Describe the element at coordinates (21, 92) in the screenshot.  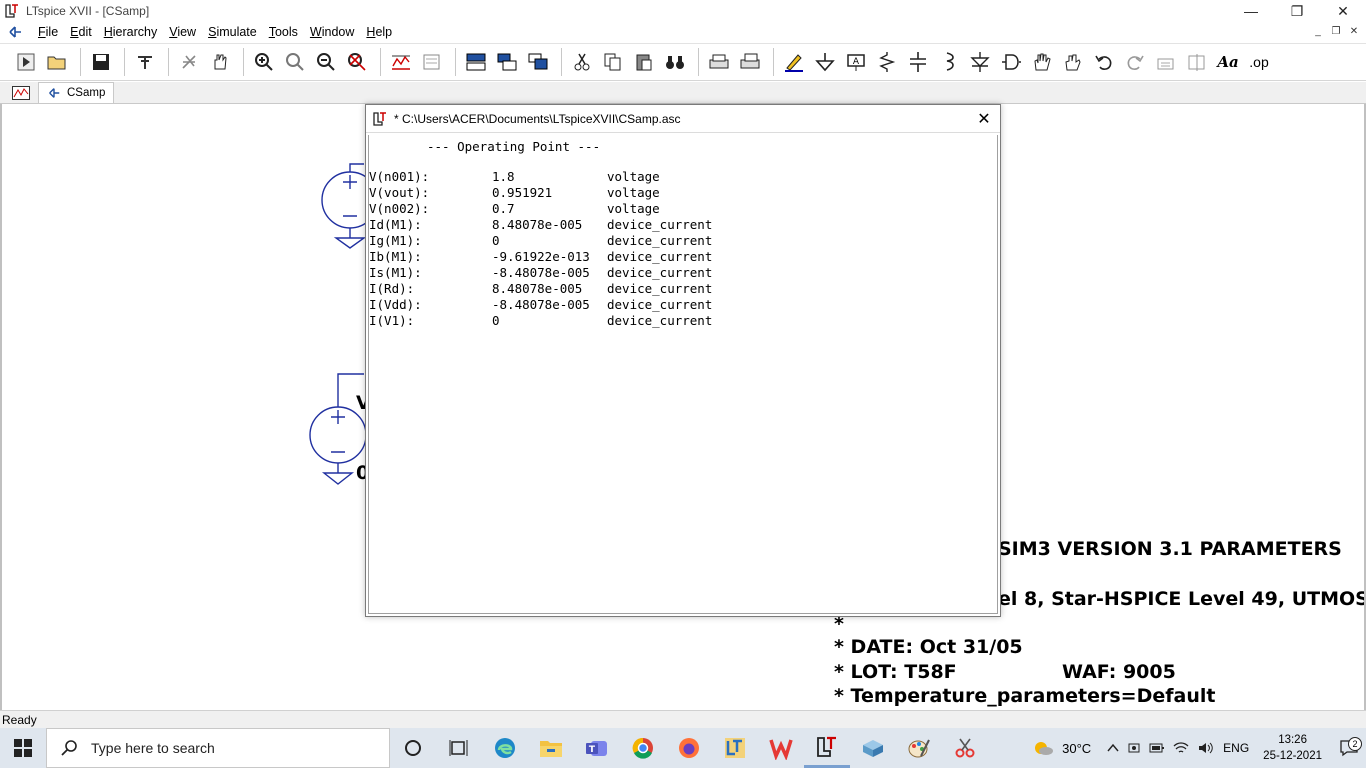
I see `waveform-tab-icon` at that location.